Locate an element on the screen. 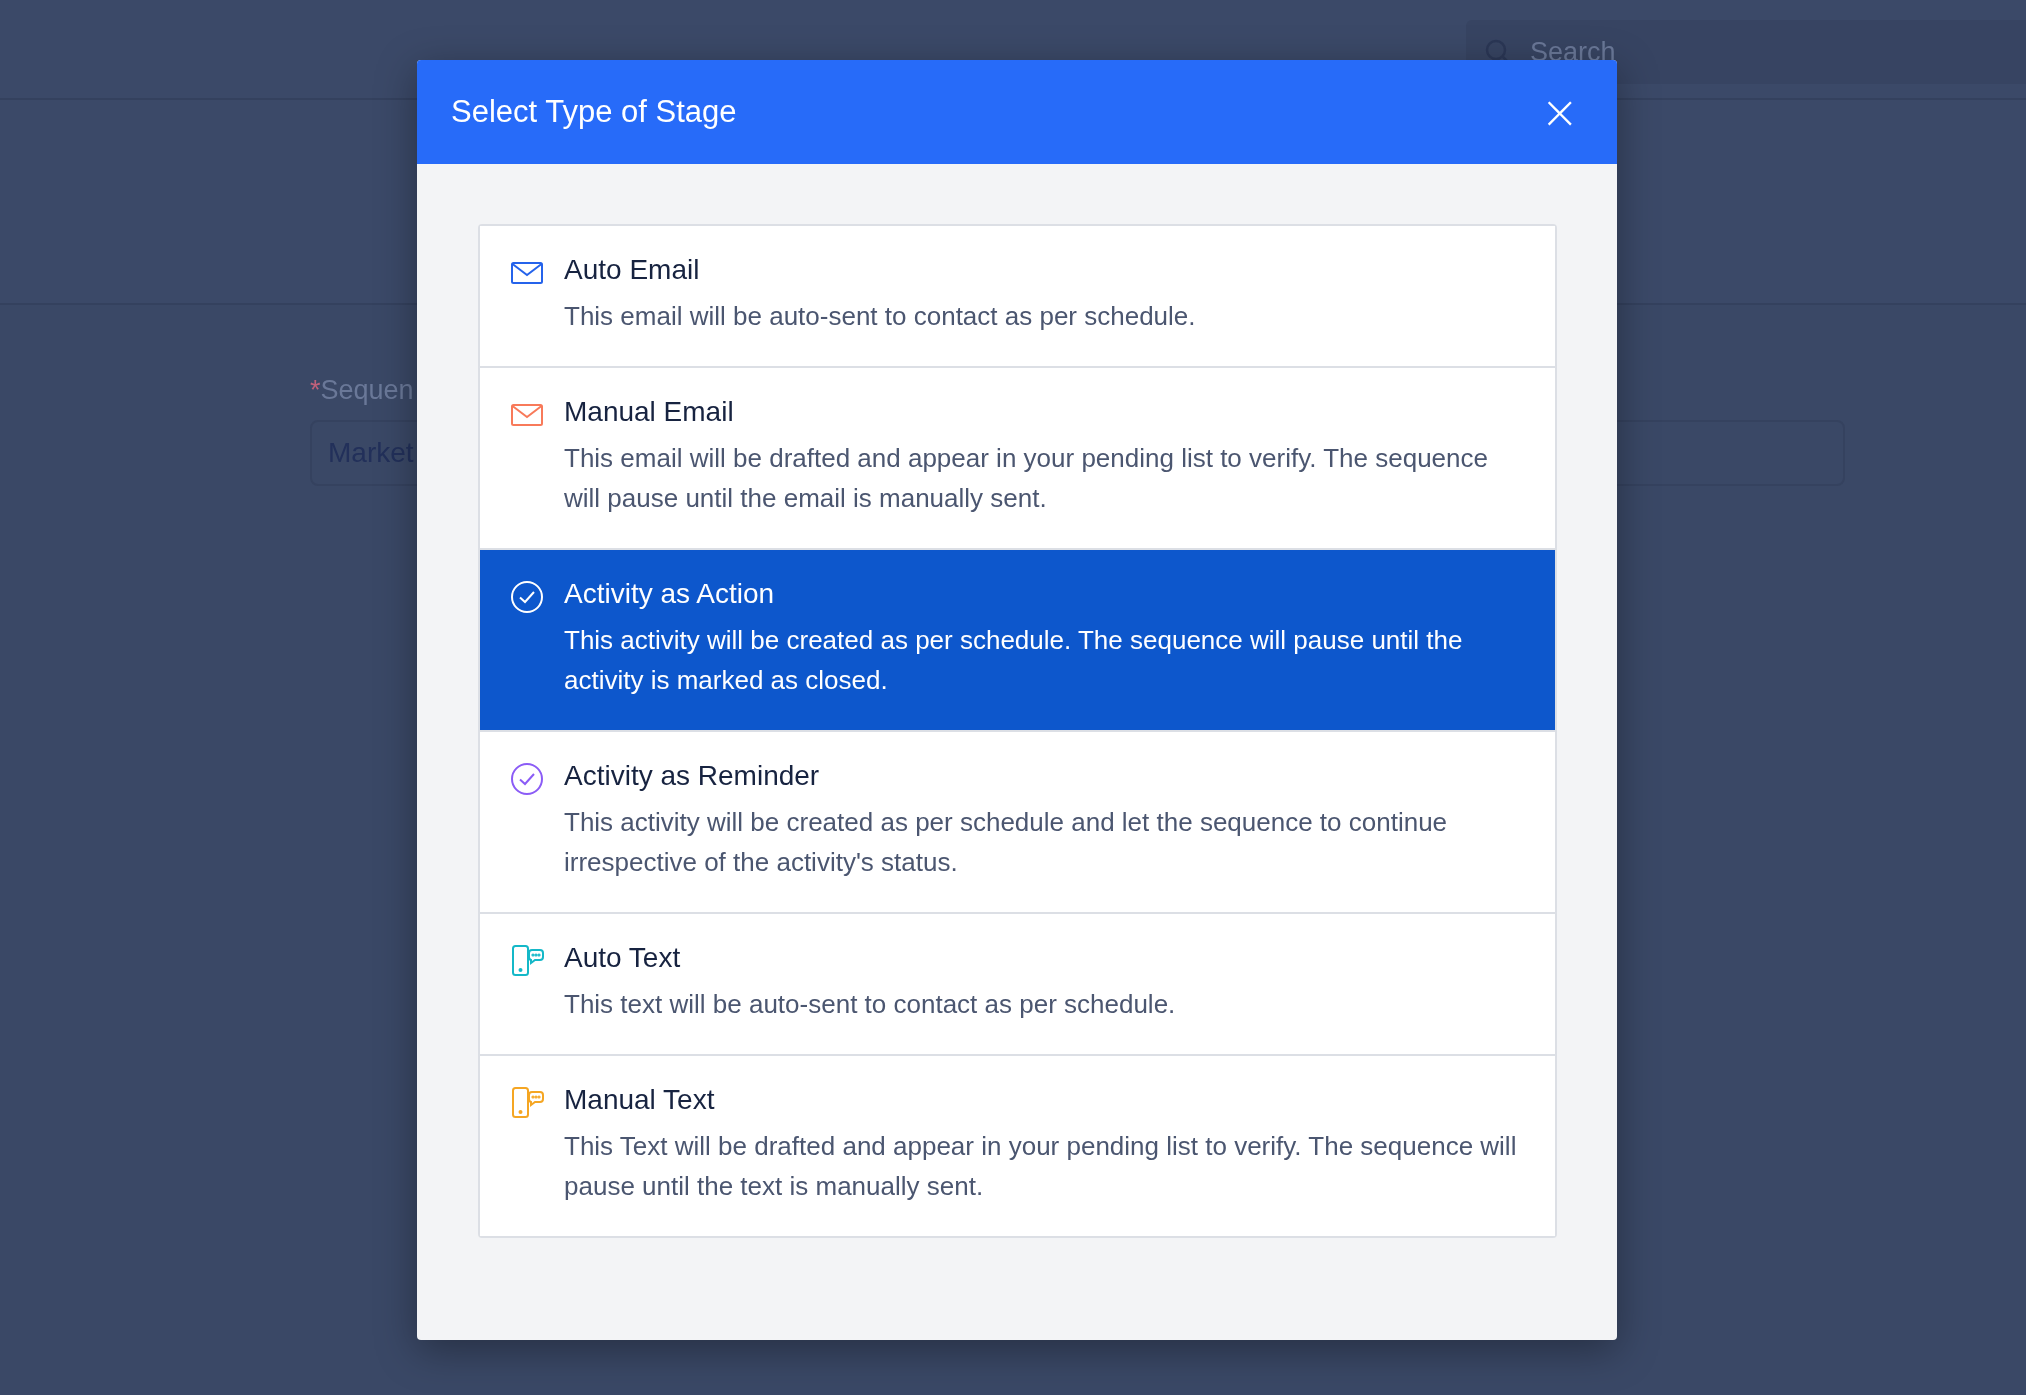 The height and width of the screenshot is (1395, 2026). stage-option: Manual Text This Text will be drafted and appear in your pending list to verify. The sequence will pause until the text is manually sent. is located at coordinates (1017, 1145).